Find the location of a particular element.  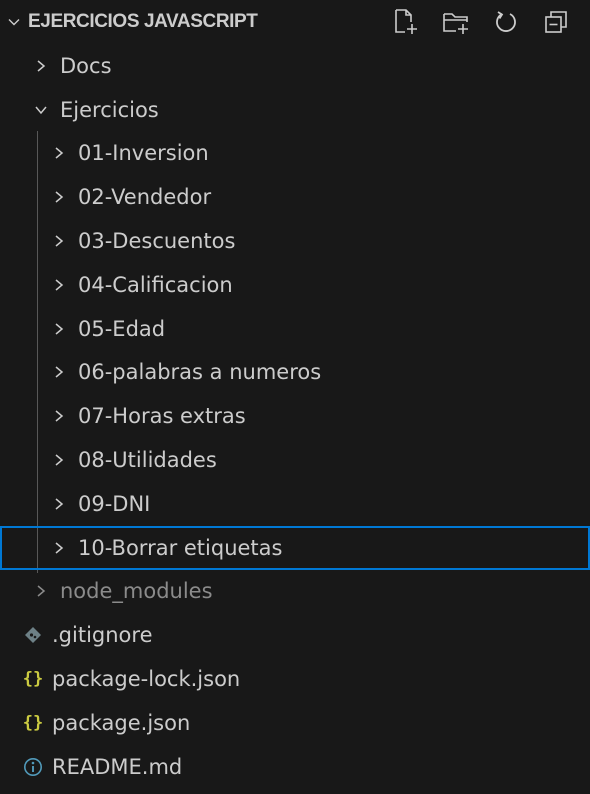

file-package-lock-json: {} package-lock.json is located at coordinates (295, 679).